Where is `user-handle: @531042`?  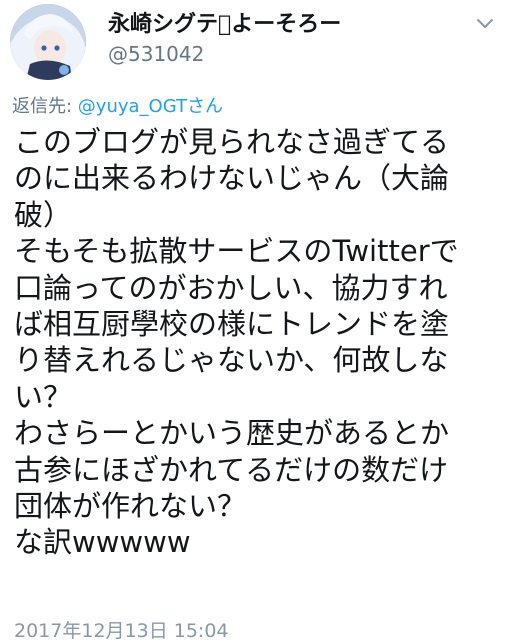 user-handle: @531042 is located at coordinates (156, 54).